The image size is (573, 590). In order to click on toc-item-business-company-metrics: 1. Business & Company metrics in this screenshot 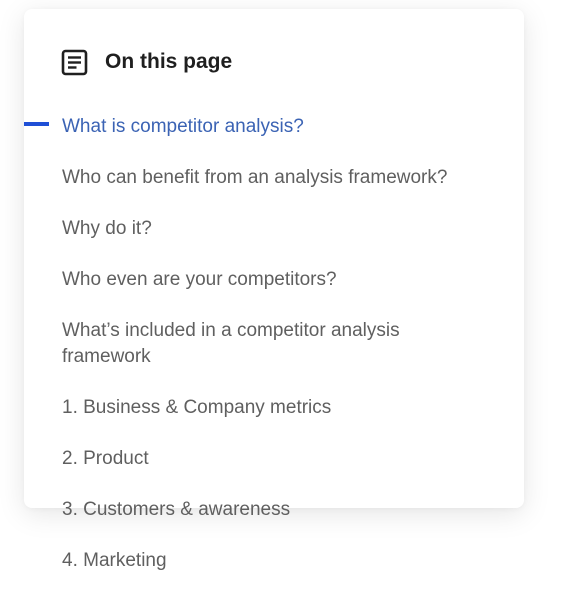, I will do `click(282, 408)`.